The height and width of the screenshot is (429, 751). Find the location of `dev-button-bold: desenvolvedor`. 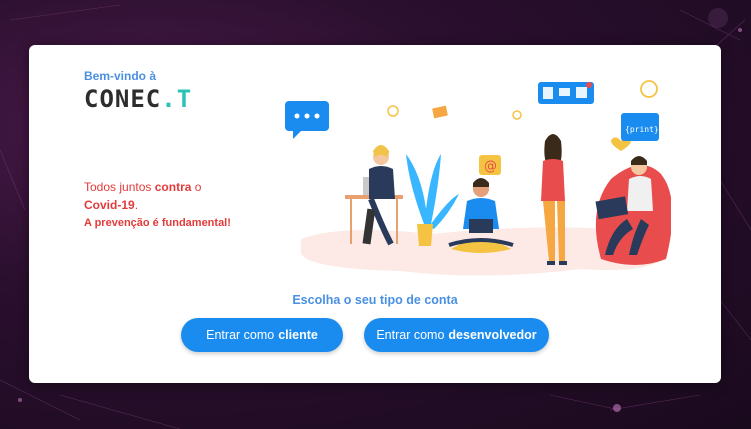

dev-button-bold: desenvolvedor is located at coordinates (492, 335).